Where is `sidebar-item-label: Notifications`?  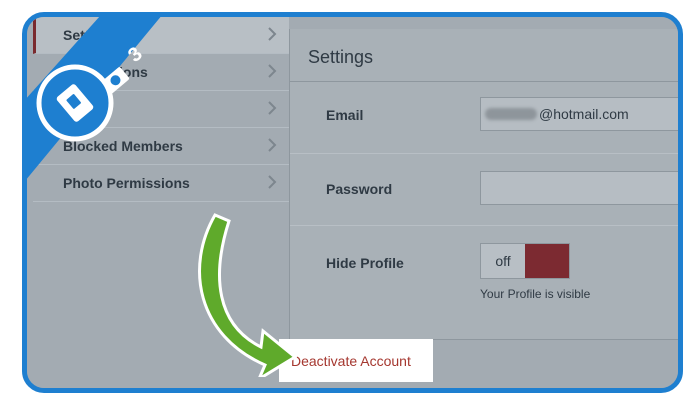
sidebar-item-label: Notifications is located at coordinates (105, 72).